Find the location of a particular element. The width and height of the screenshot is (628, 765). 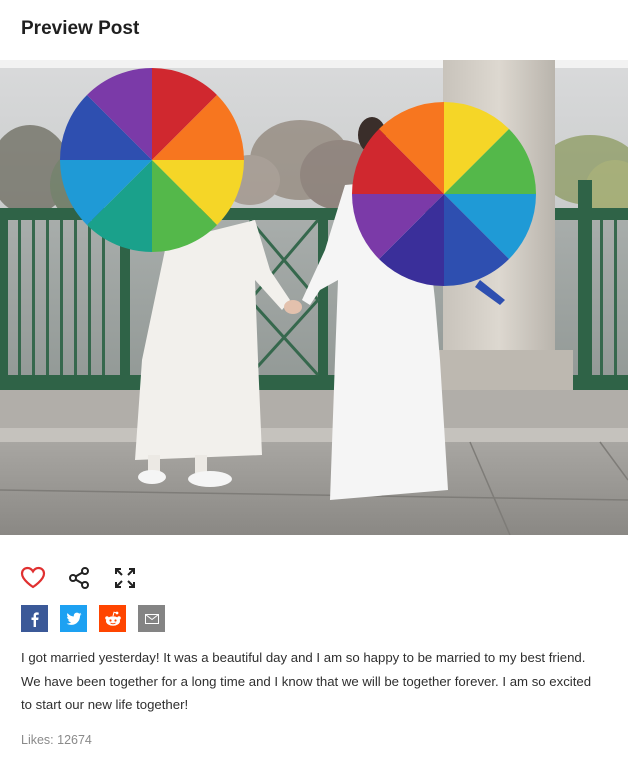

share-button is located at coordinates (79, 578).